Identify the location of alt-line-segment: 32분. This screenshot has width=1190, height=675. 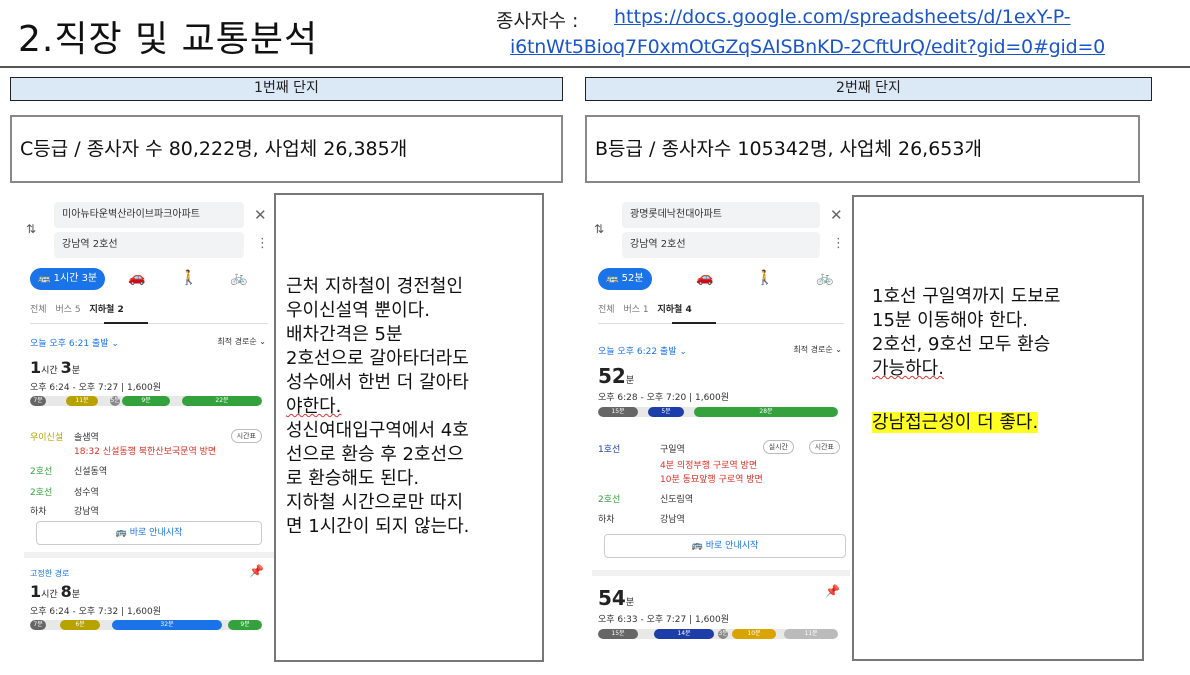
(167, 625).